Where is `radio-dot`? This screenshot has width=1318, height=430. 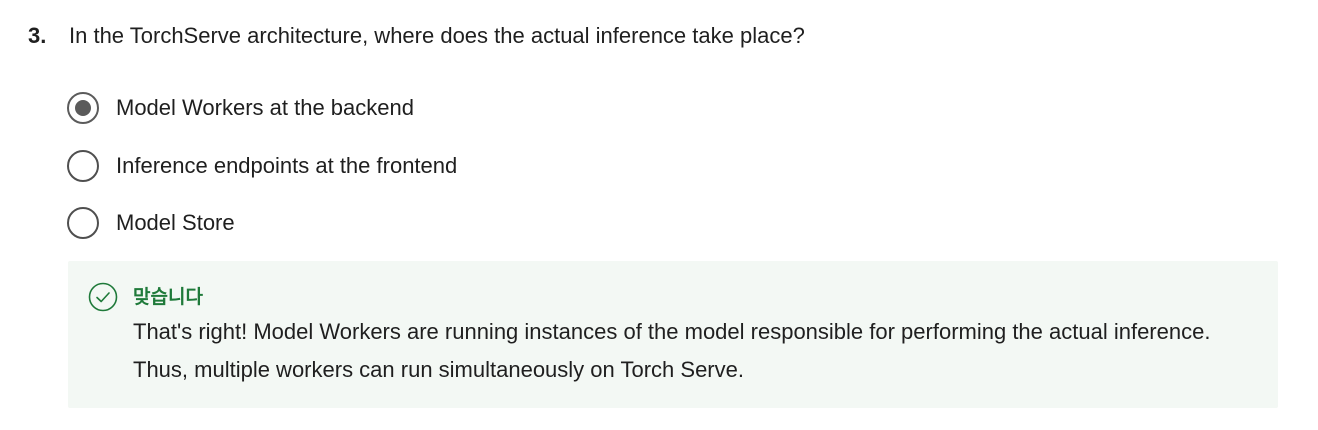 radio-dot is located at coordinates (83, 108).